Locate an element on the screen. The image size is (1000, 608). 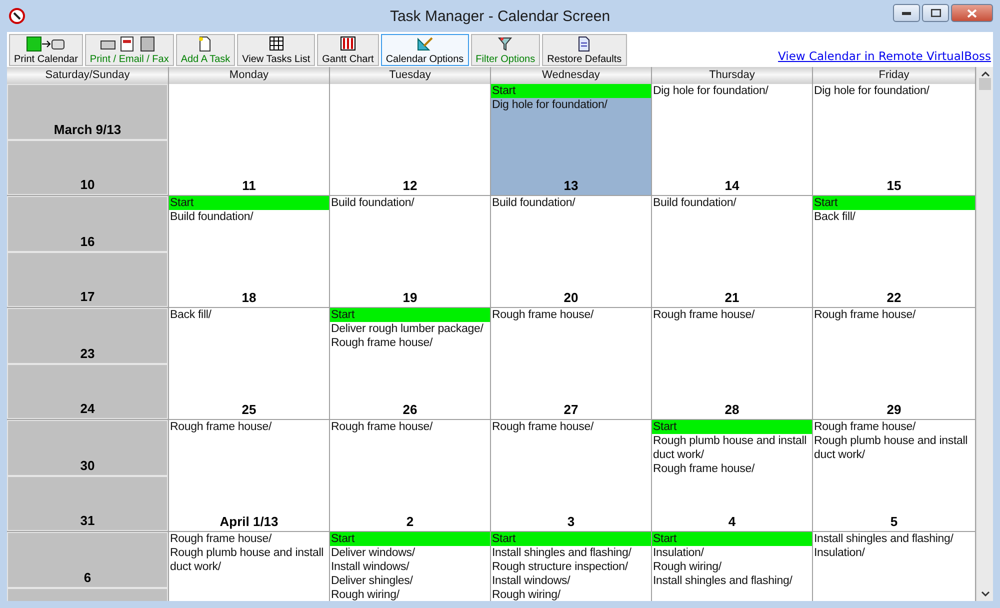
weekend-day-cell: 31 is located at coordinates (87, 503).